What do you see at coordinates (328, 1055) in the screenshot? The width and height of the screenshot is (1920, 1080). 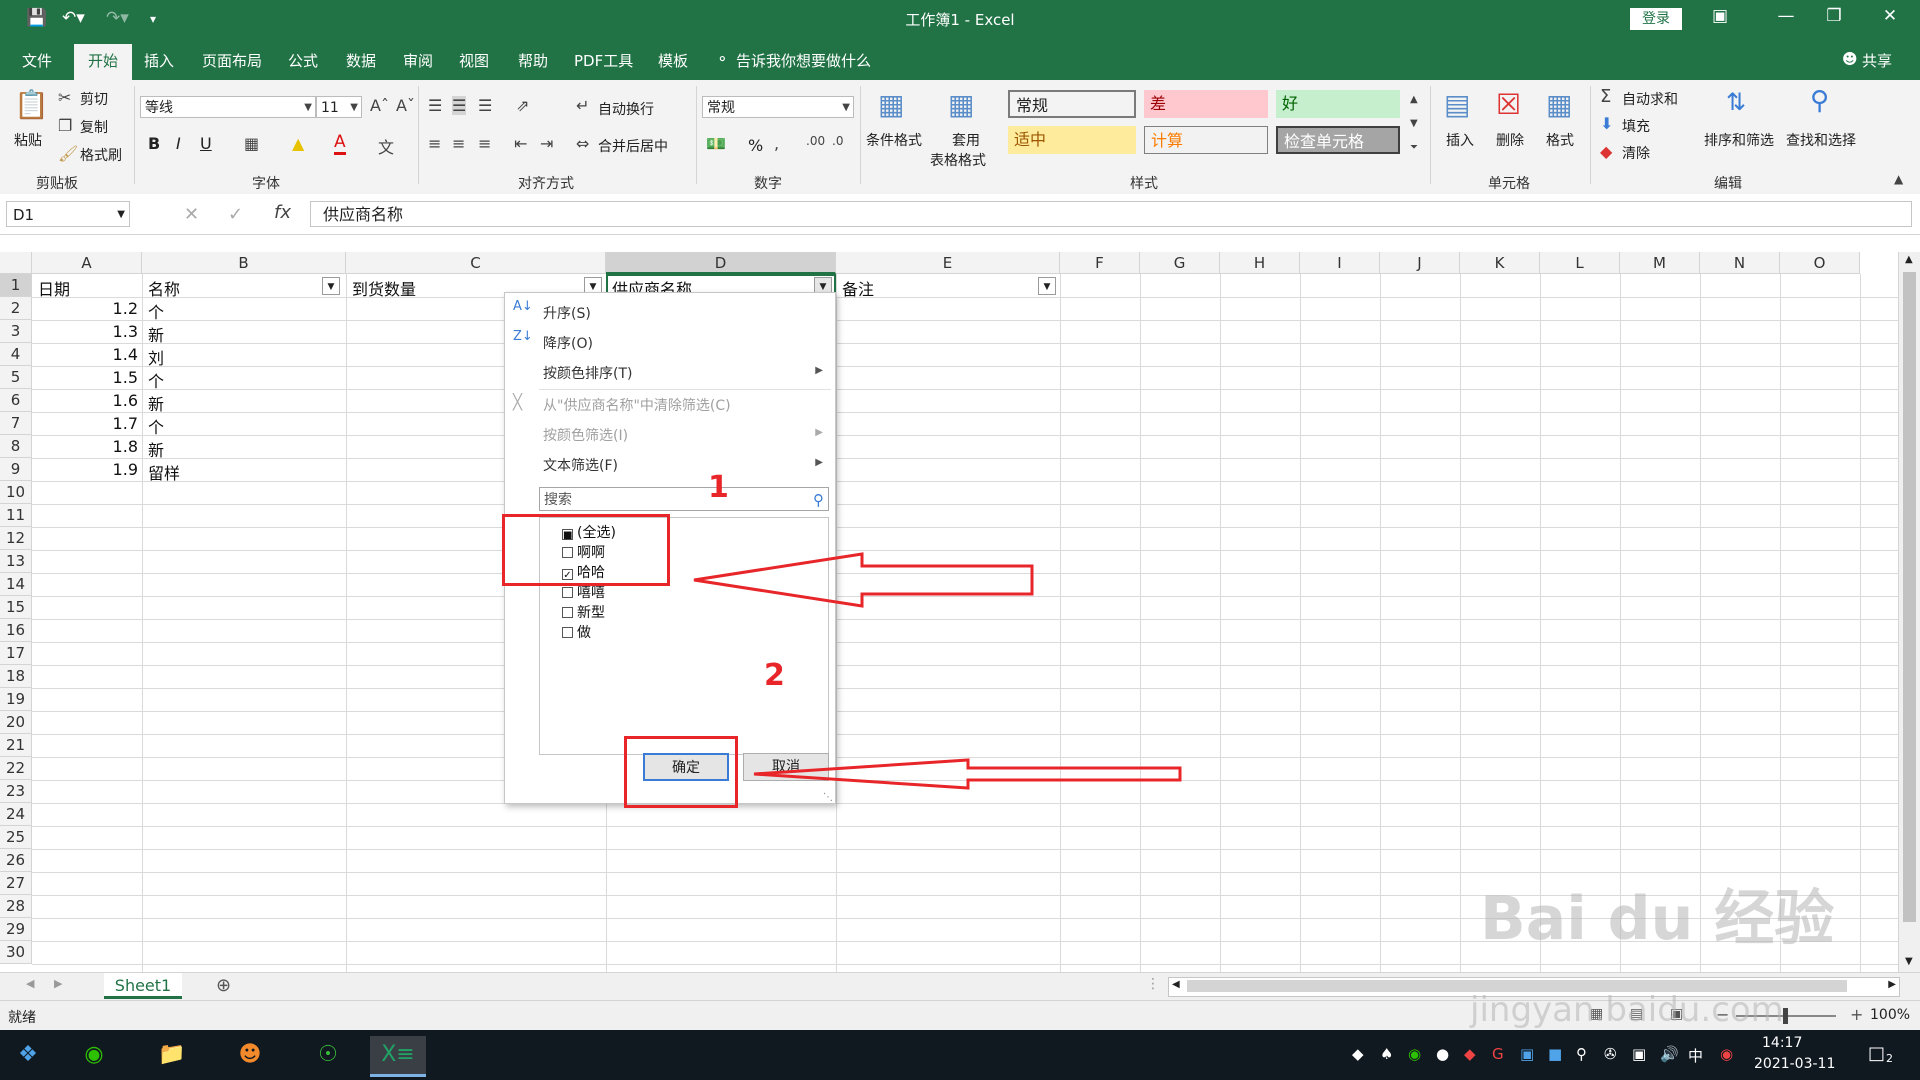 I see `browser-icon: ☉` at bounding box center [328, 1055].